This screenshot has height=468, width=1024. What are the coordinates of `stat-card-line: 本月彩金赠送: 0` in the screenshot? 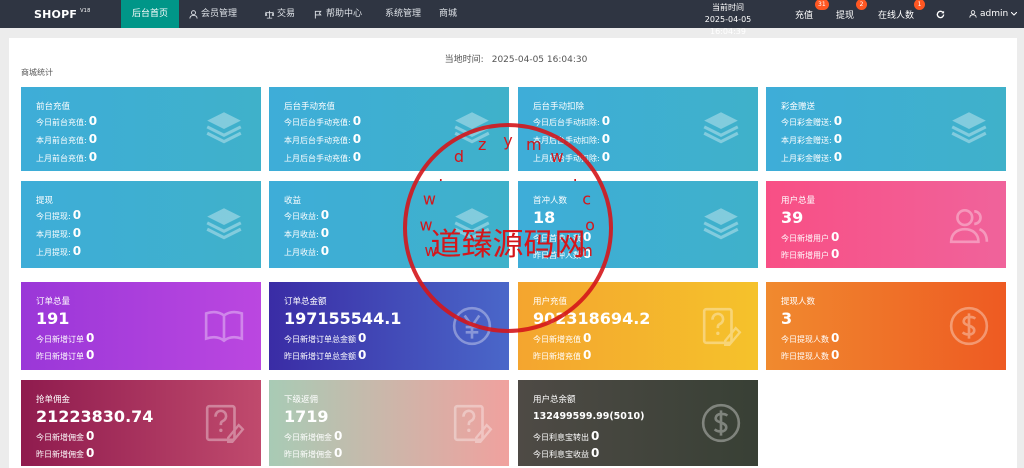 It's located at (811, 139).